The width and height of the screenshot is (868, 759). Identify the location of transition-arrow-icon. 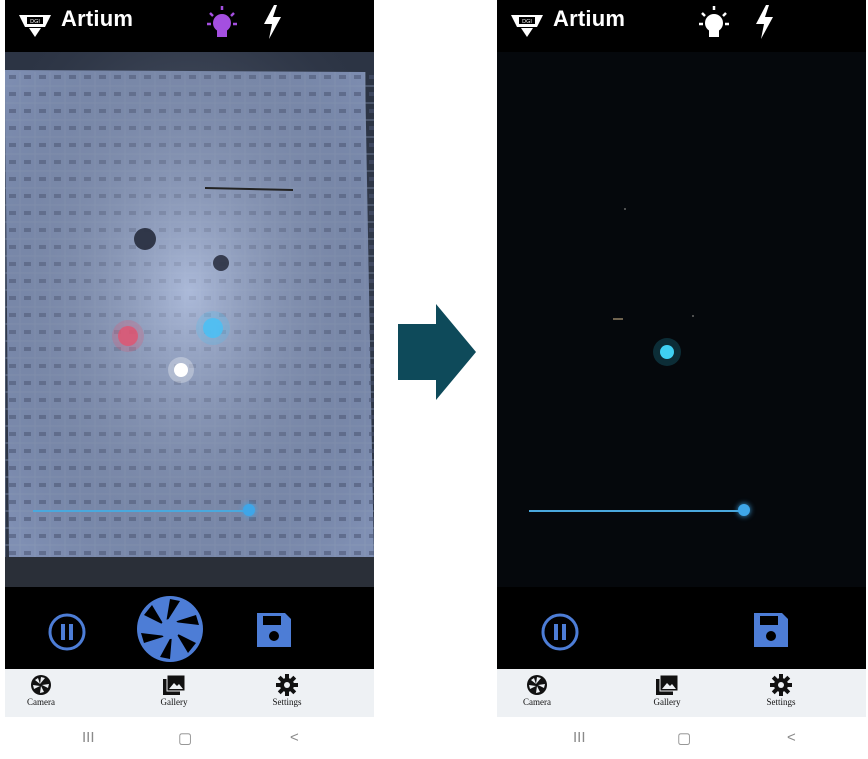
(437, 352).